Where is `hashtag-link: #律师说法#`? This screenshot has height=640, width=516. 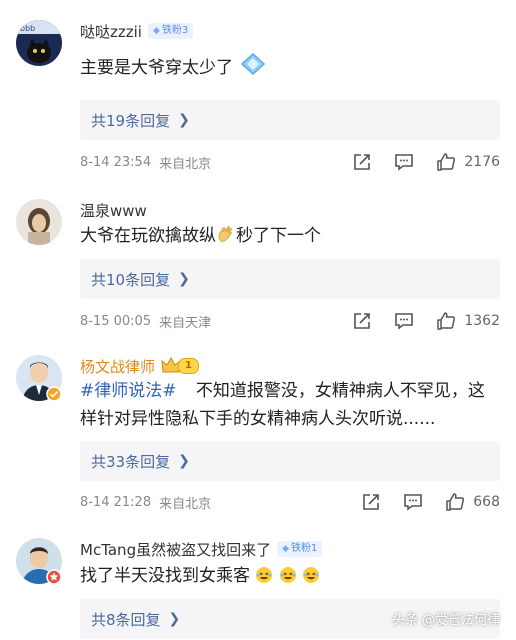
hashtag-link: #律师说法# is located at coordinates (128, 391).